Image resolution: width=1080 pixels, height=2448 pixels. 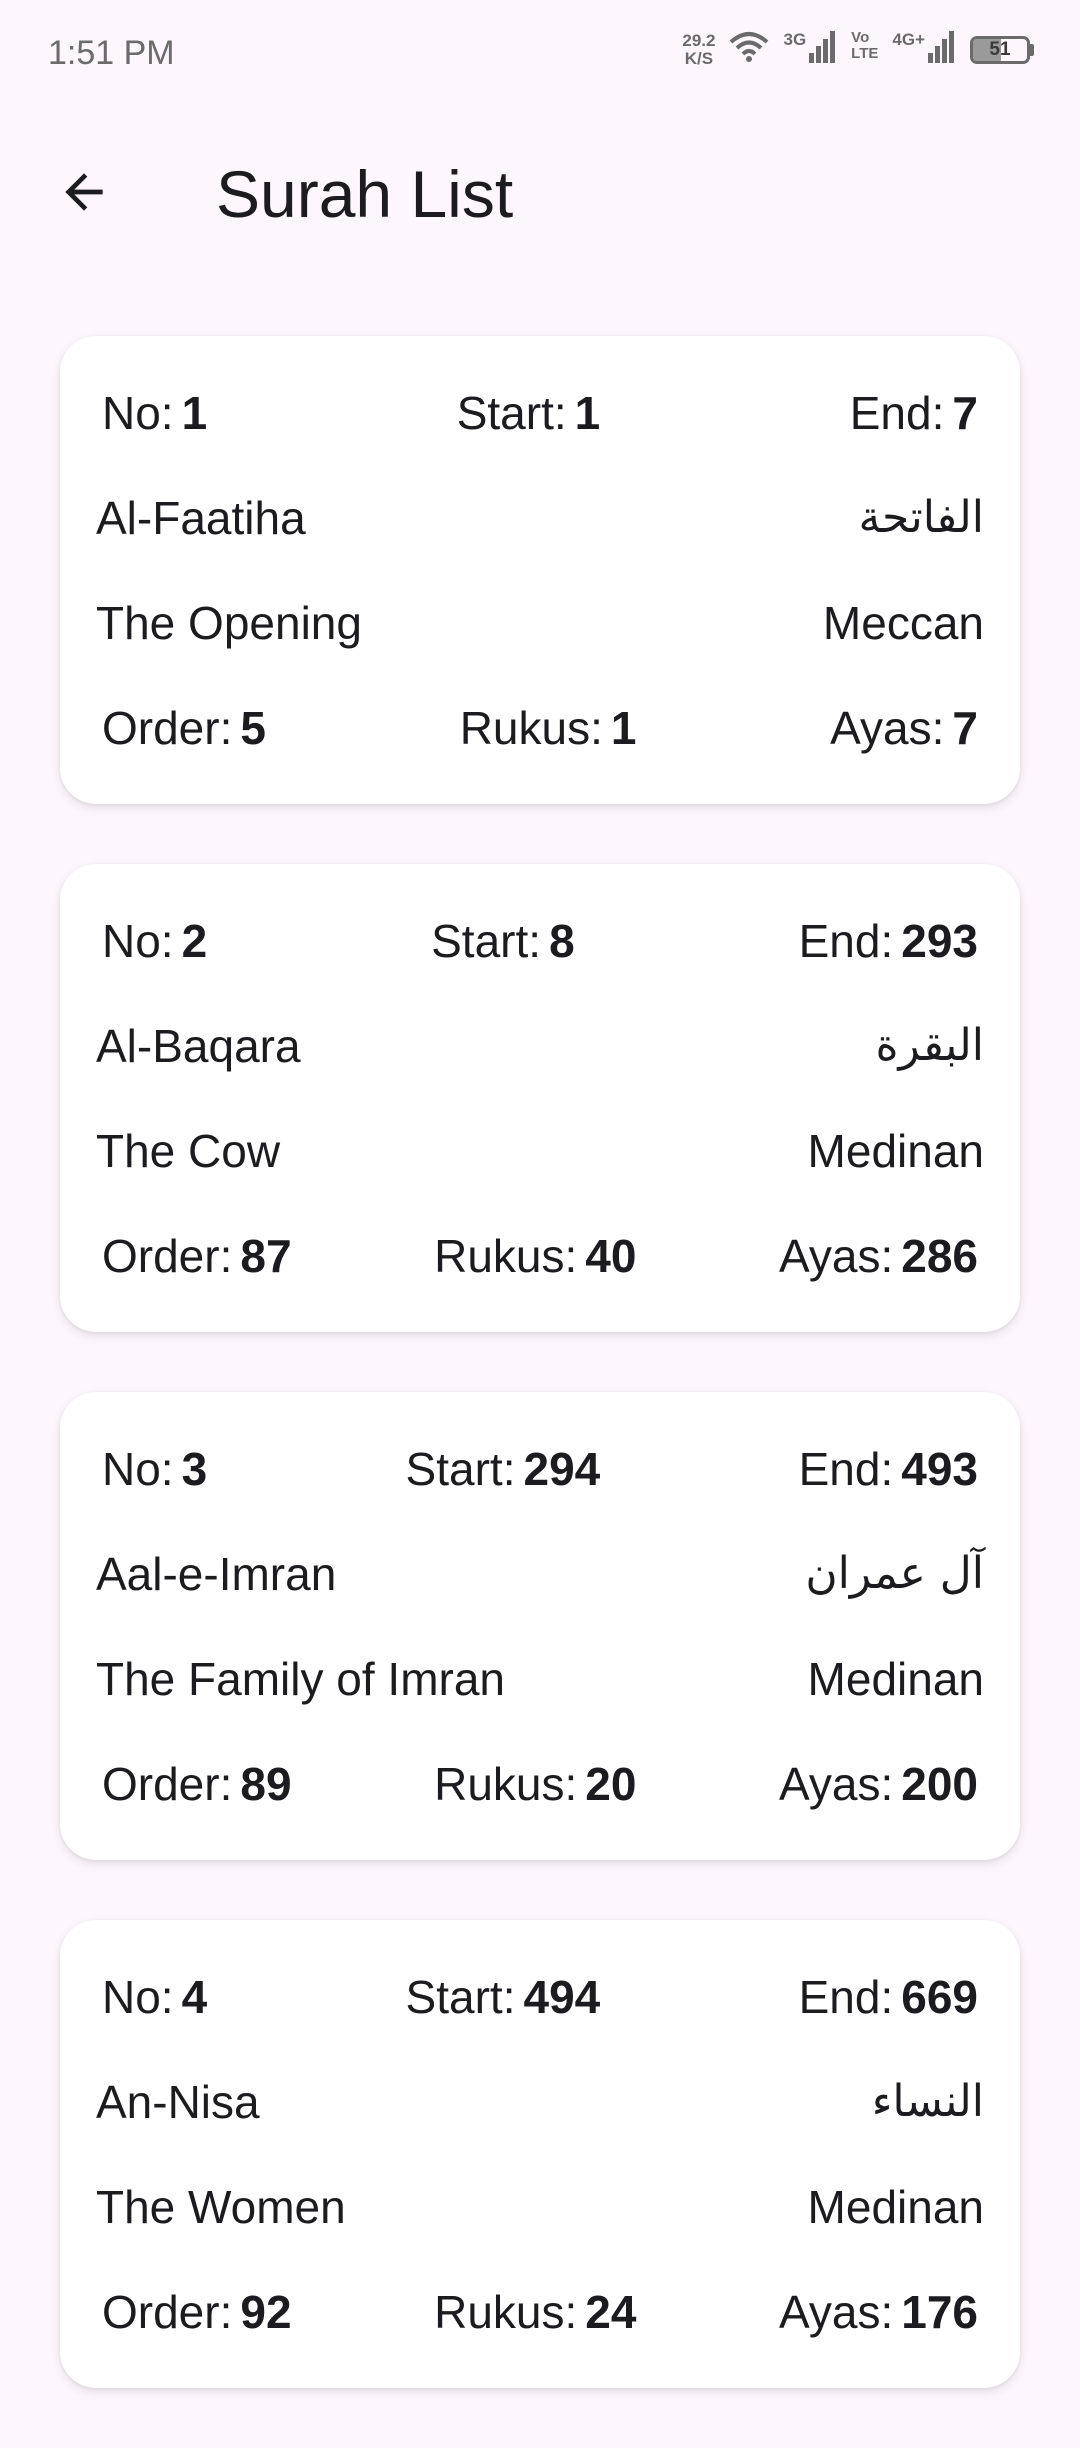 I want to click on surah-name-english: Al-Baqara, so click(x=198, y=1045).